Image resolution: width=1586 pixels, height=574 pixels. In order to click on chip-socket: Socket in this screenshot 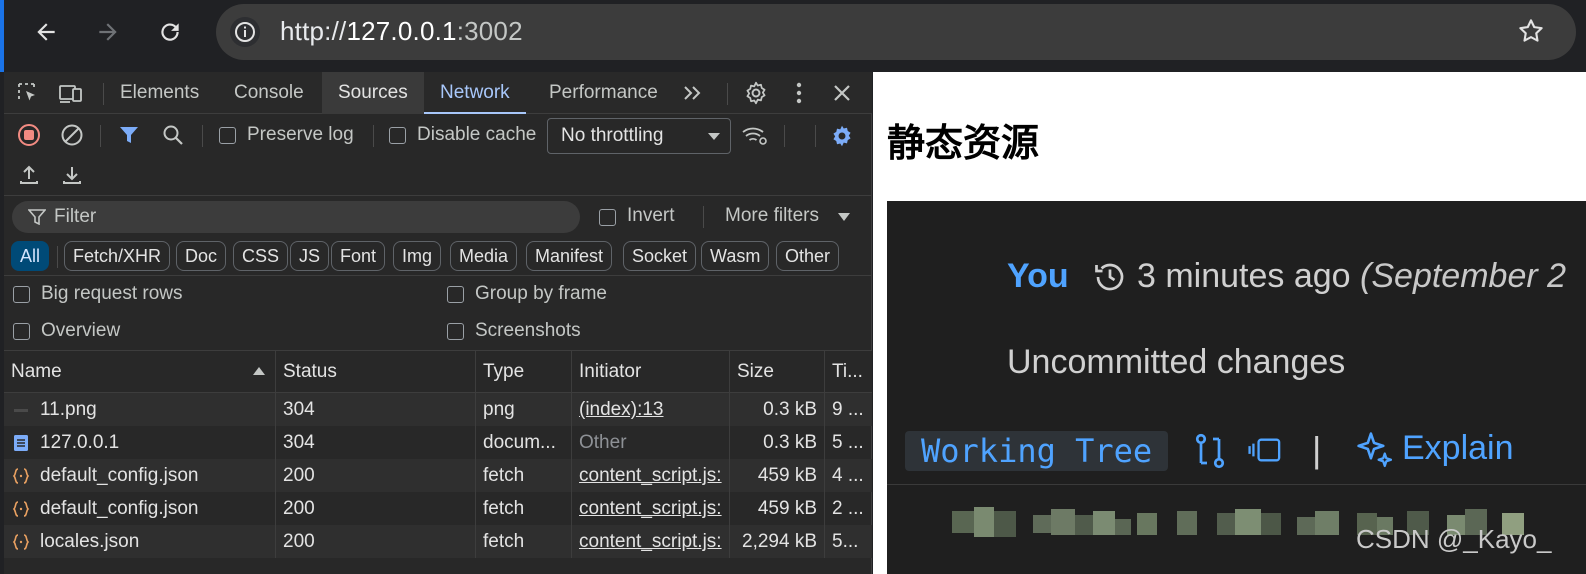, I will do `click(660, 256)`.